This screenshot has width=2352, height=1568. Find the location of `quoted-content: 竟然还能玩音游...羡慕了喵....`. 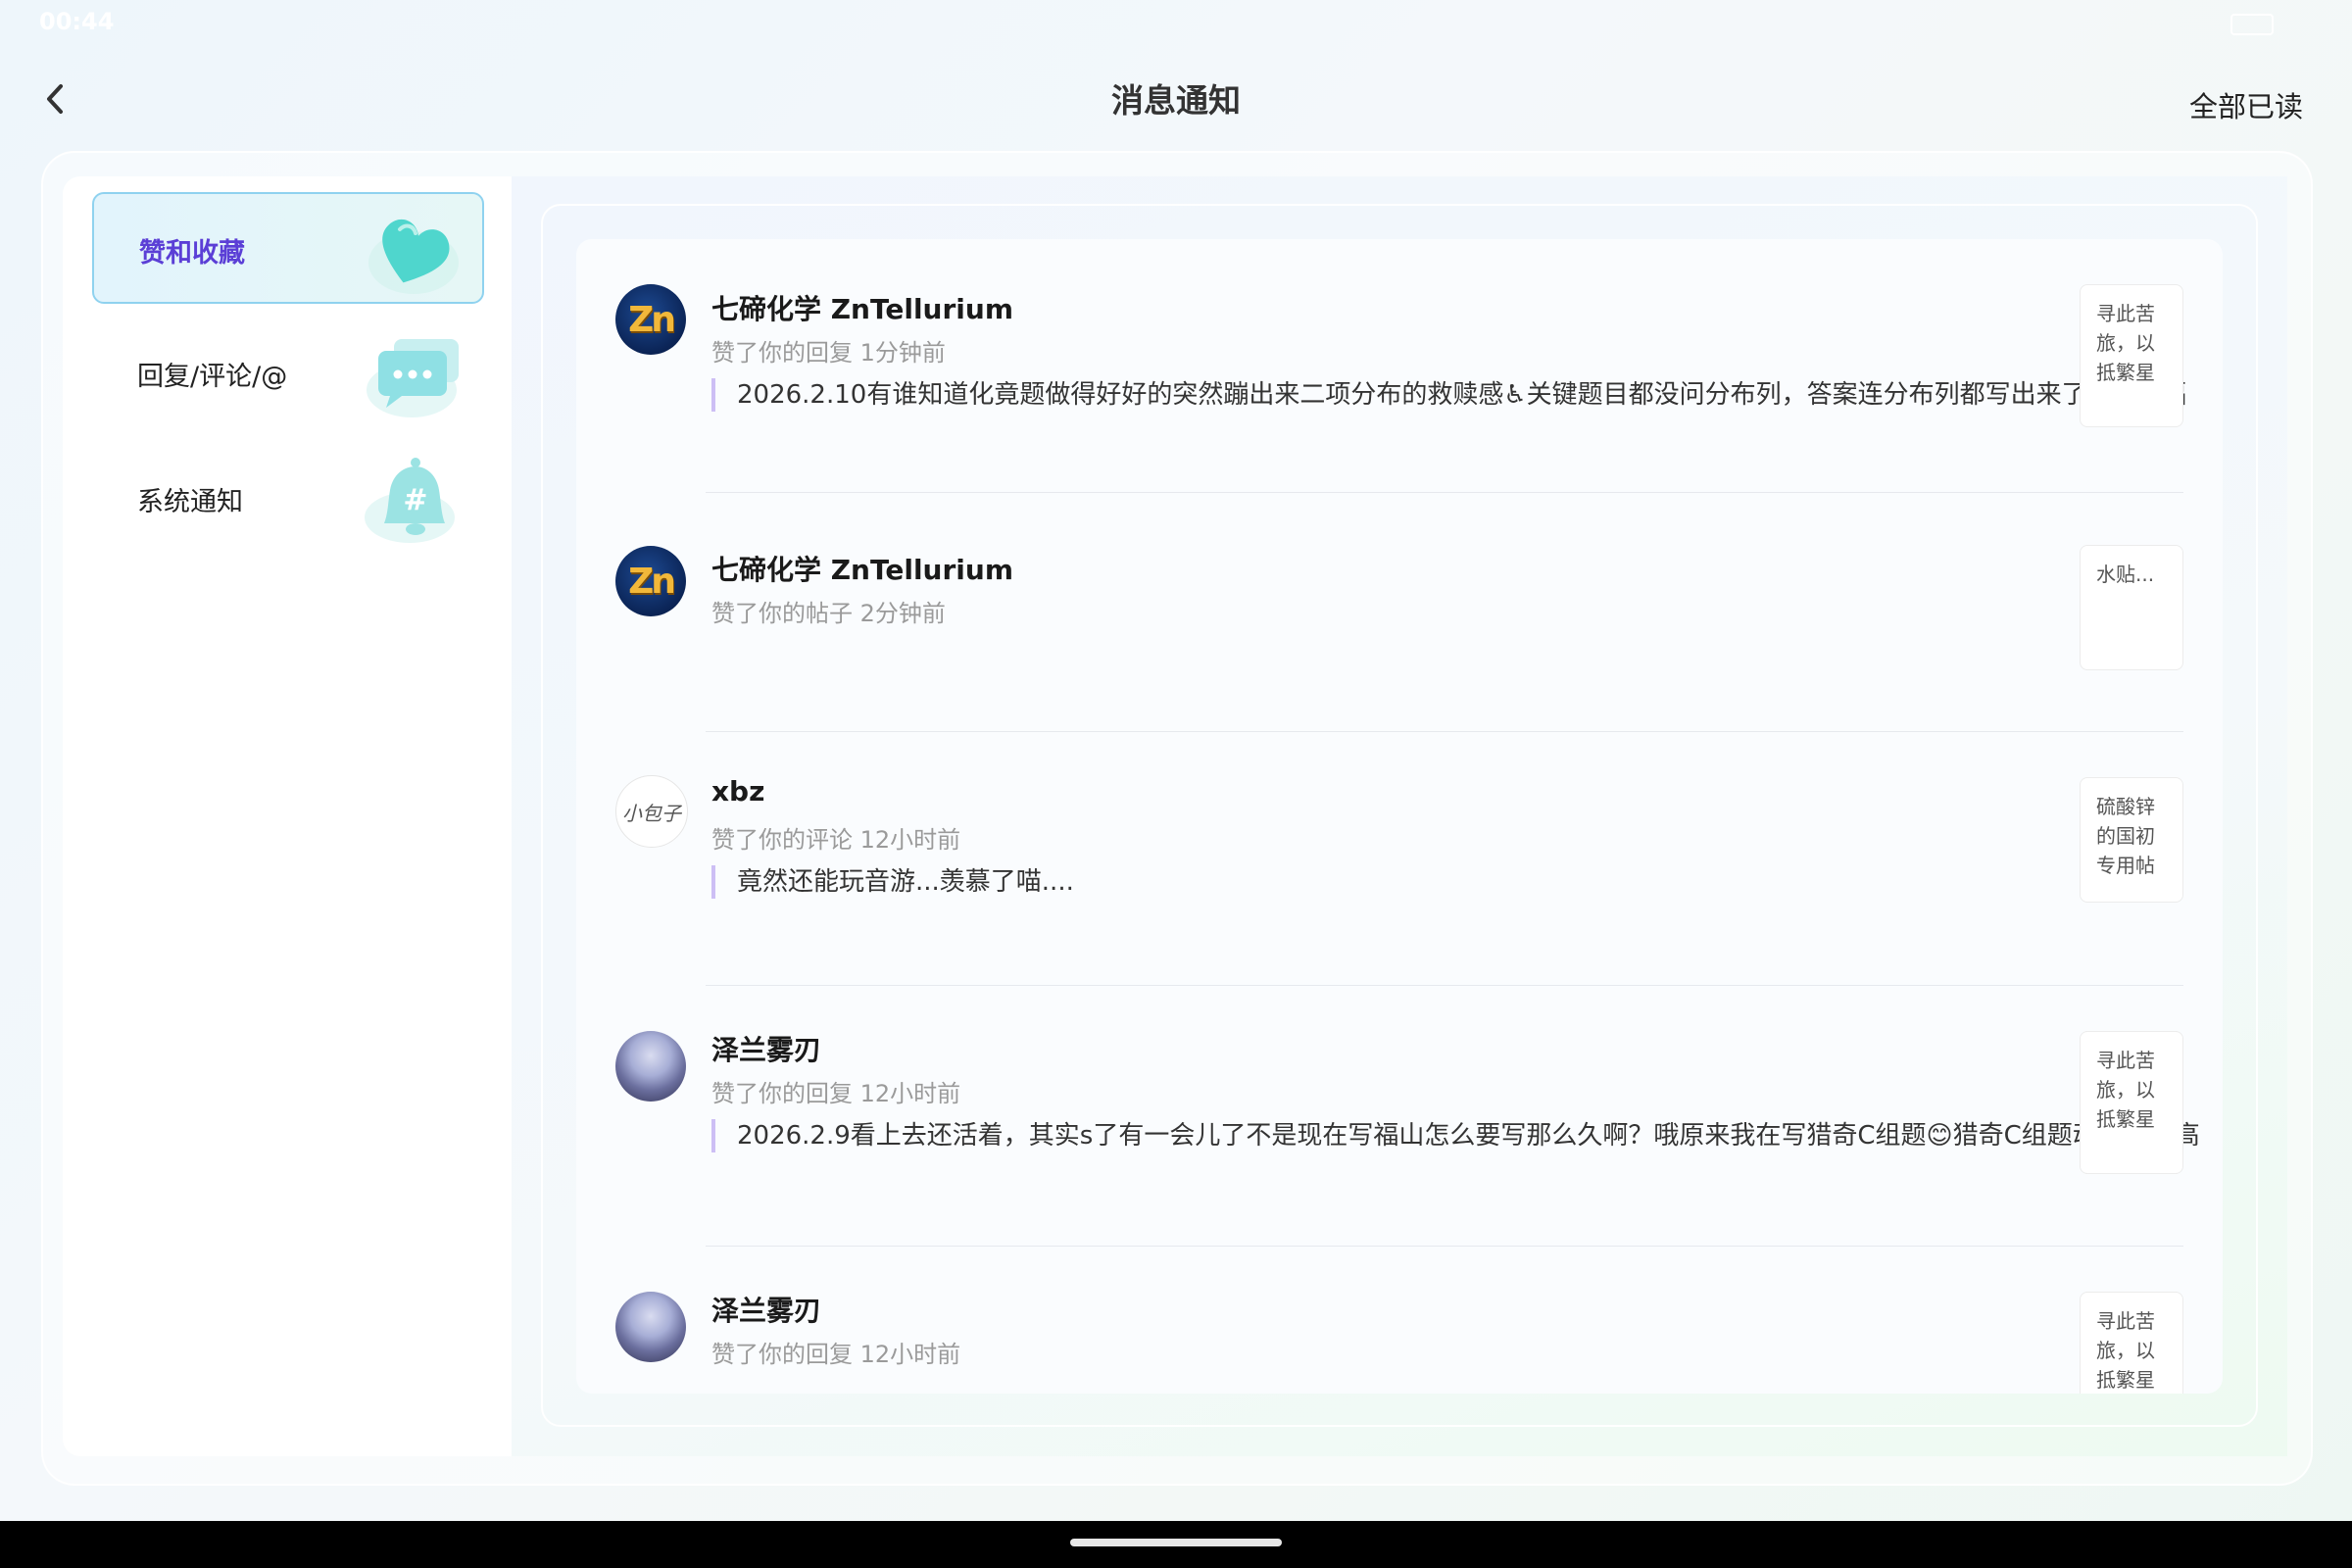

quoted-content: 竟然还能玩音游...羡慕了喵.... is located at coordinates (1467, 882).